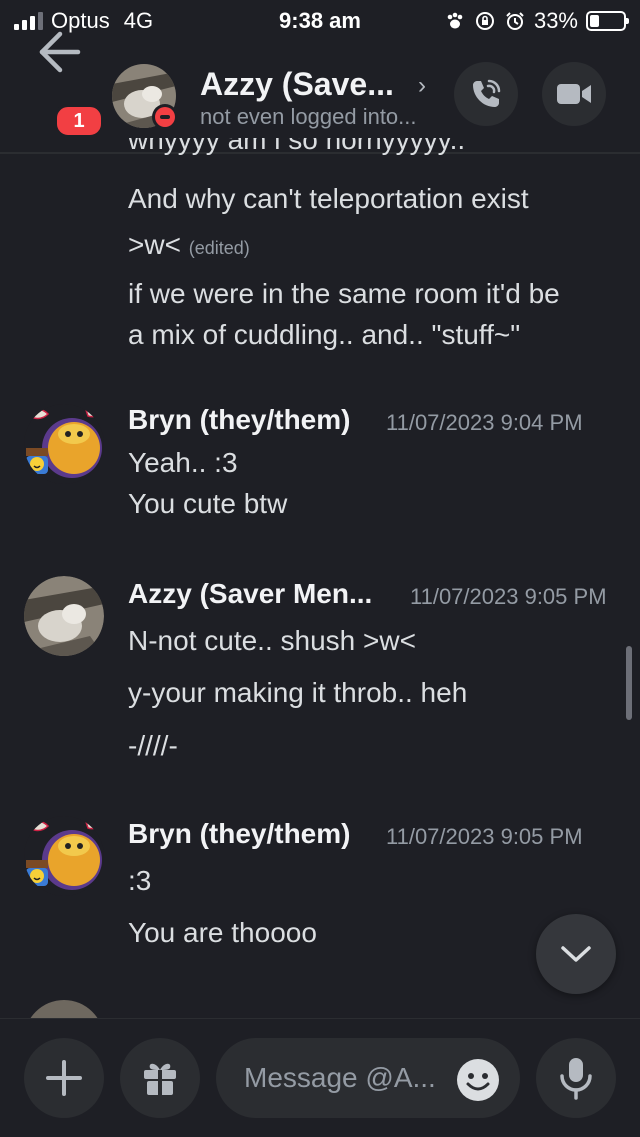 The image size is (640, 1137). Describe the element at coordinates (484, 422) in the screenshot. I see `message-timestamp: 11/07/2023 9:04 PM` at that location.